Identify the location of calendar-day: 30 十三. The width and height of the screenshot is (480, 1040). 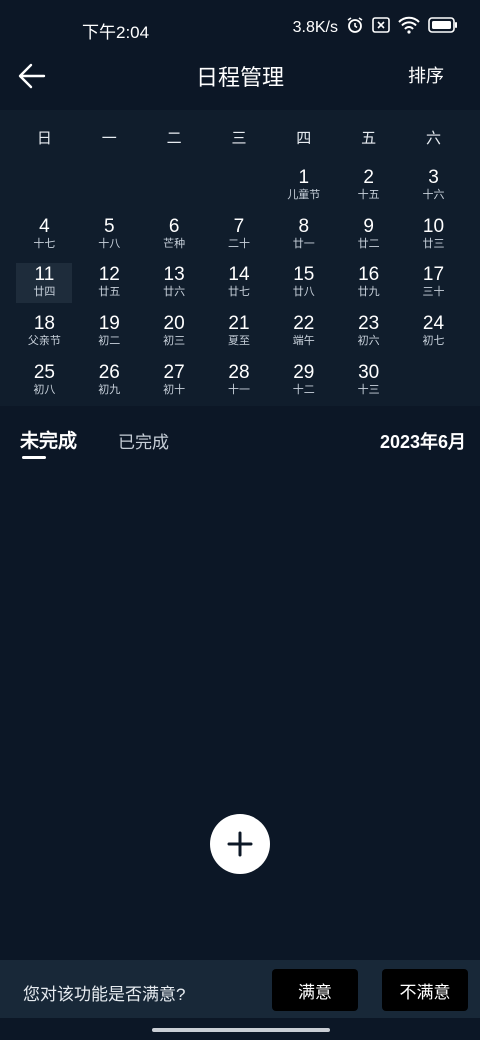
(368, 385).